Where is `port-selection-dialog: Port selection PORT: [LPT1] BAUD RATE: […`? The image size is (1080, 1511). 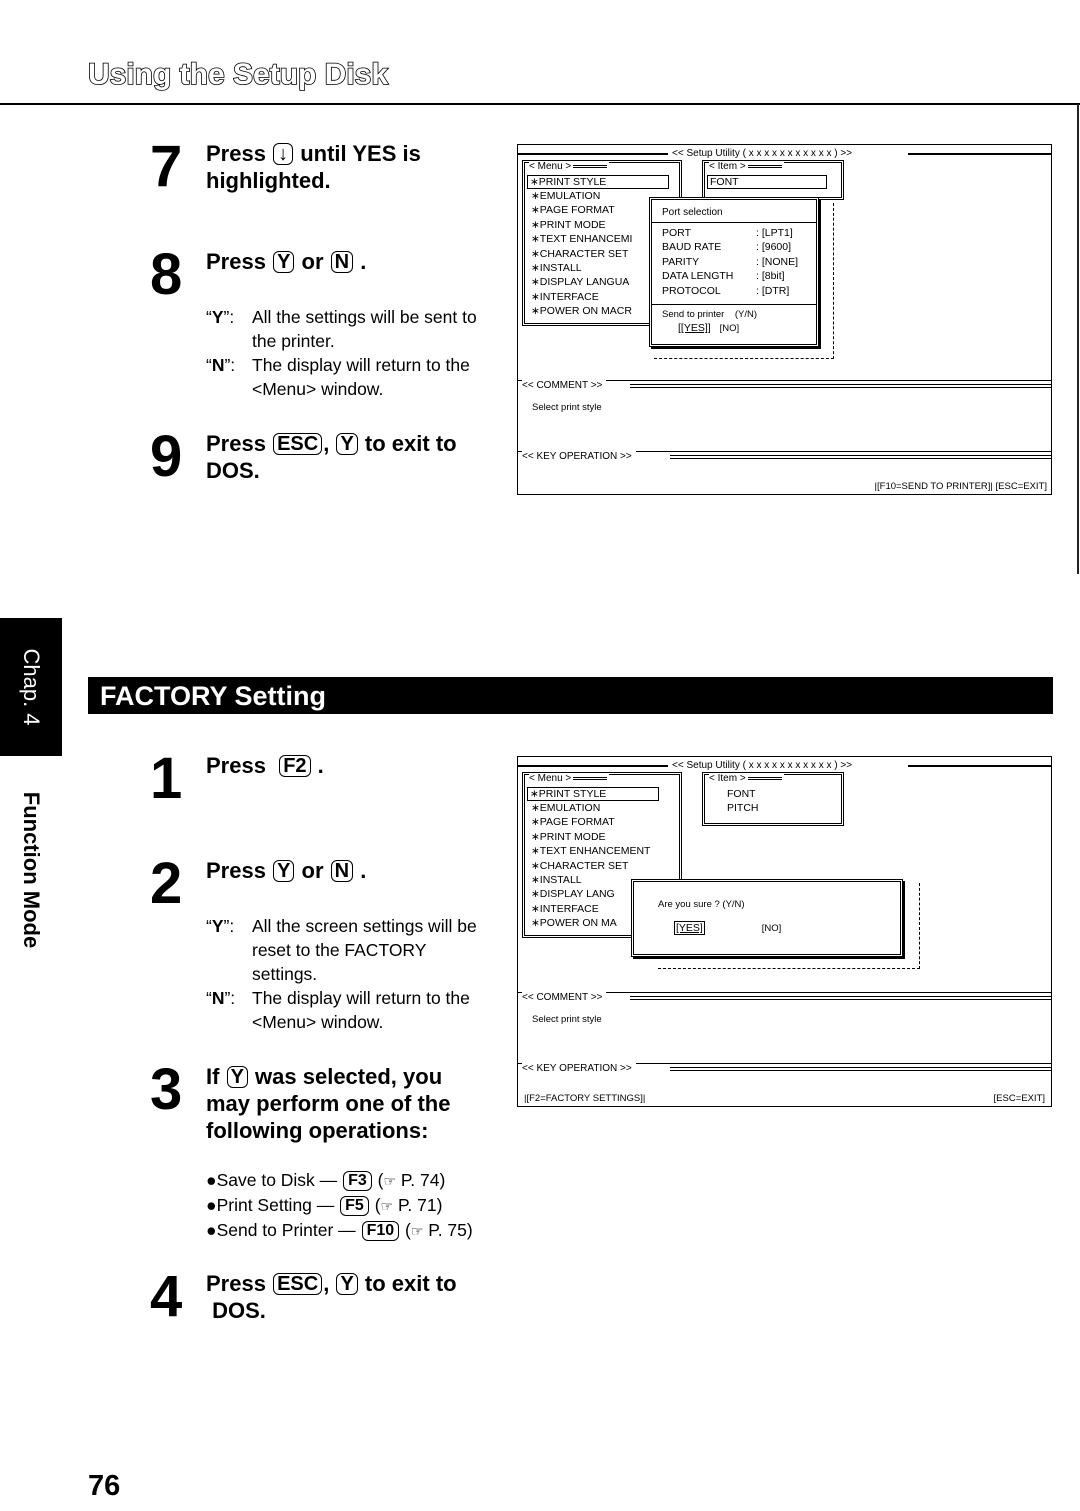 port-selection-dialog: Port selection PORT: [LPT1] BAUD RATE: [… is located at coordinates (734, 272).